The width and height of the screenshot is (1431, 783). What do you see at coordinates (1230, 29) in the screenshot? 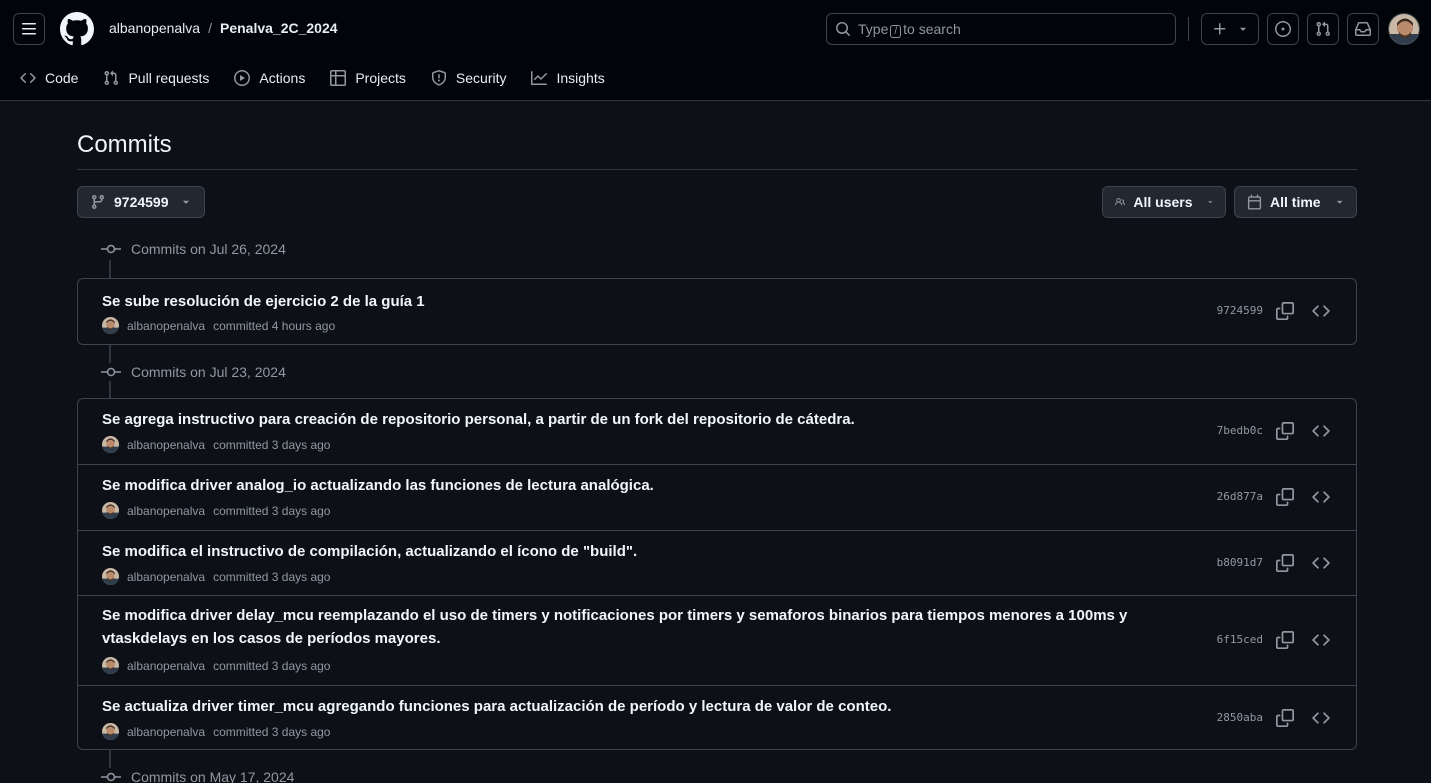
I see `create-new-button` at bounding box center [1230, 29].